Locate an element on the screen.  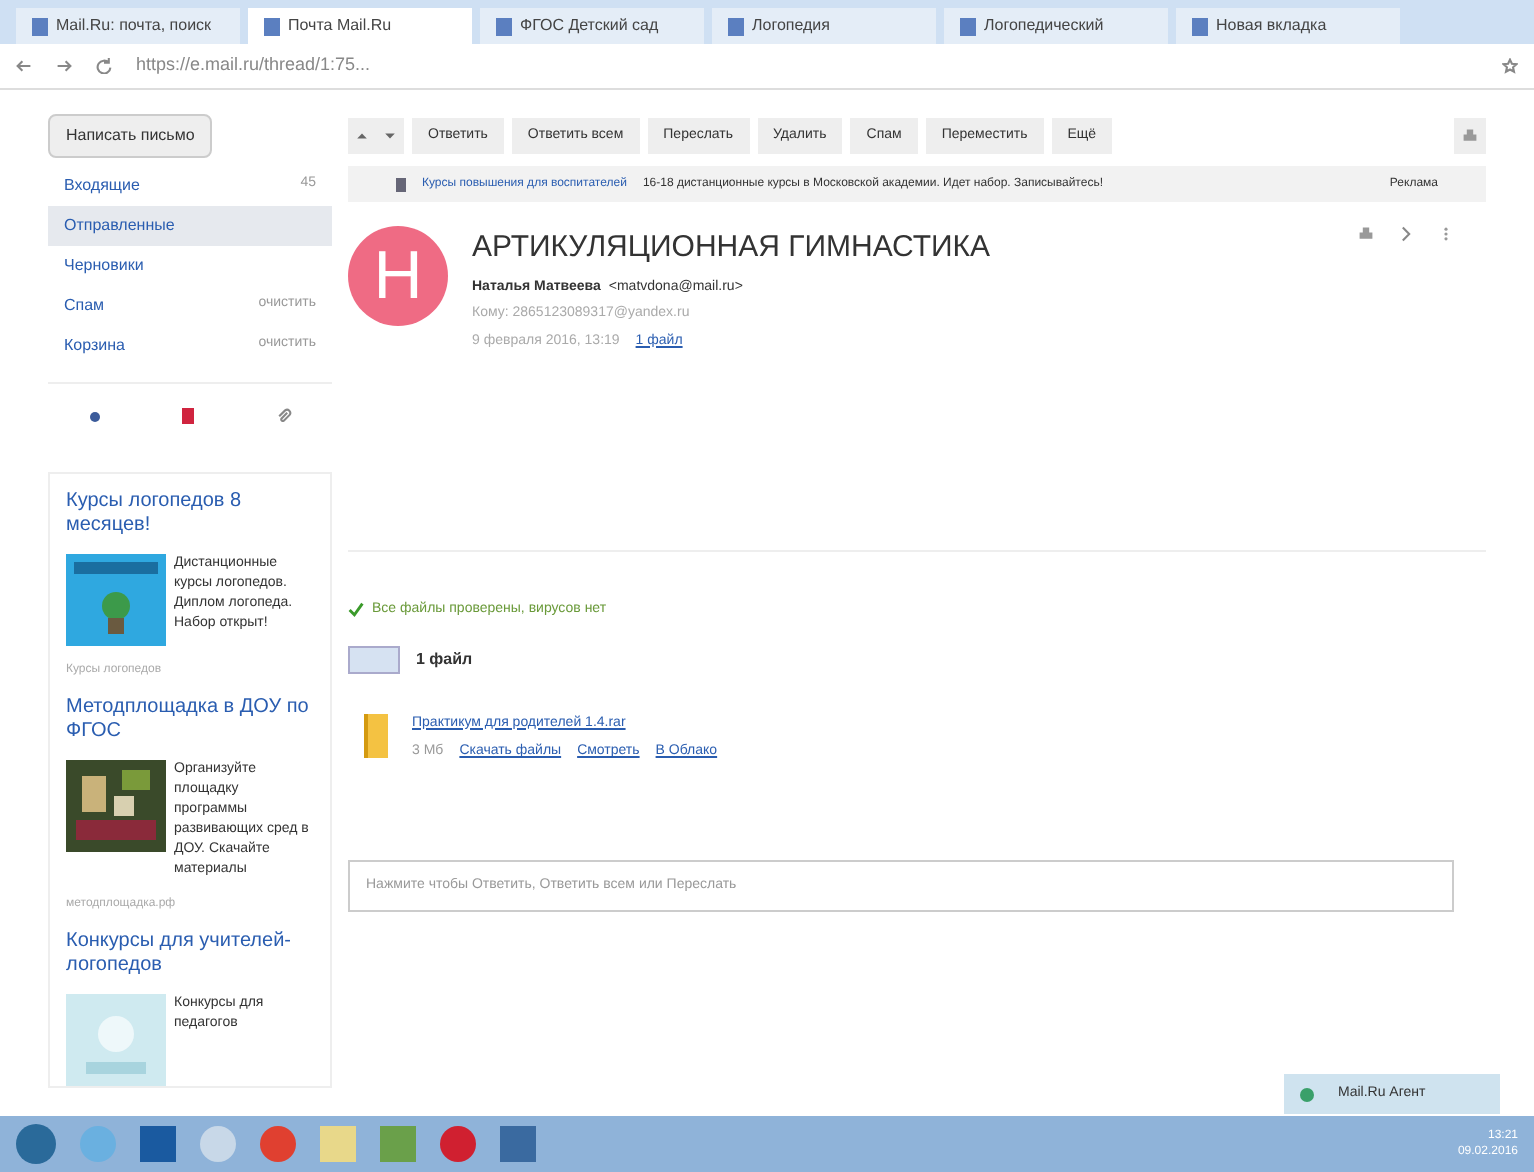
folder-label: Корзина is located at coordinates (94, 346).